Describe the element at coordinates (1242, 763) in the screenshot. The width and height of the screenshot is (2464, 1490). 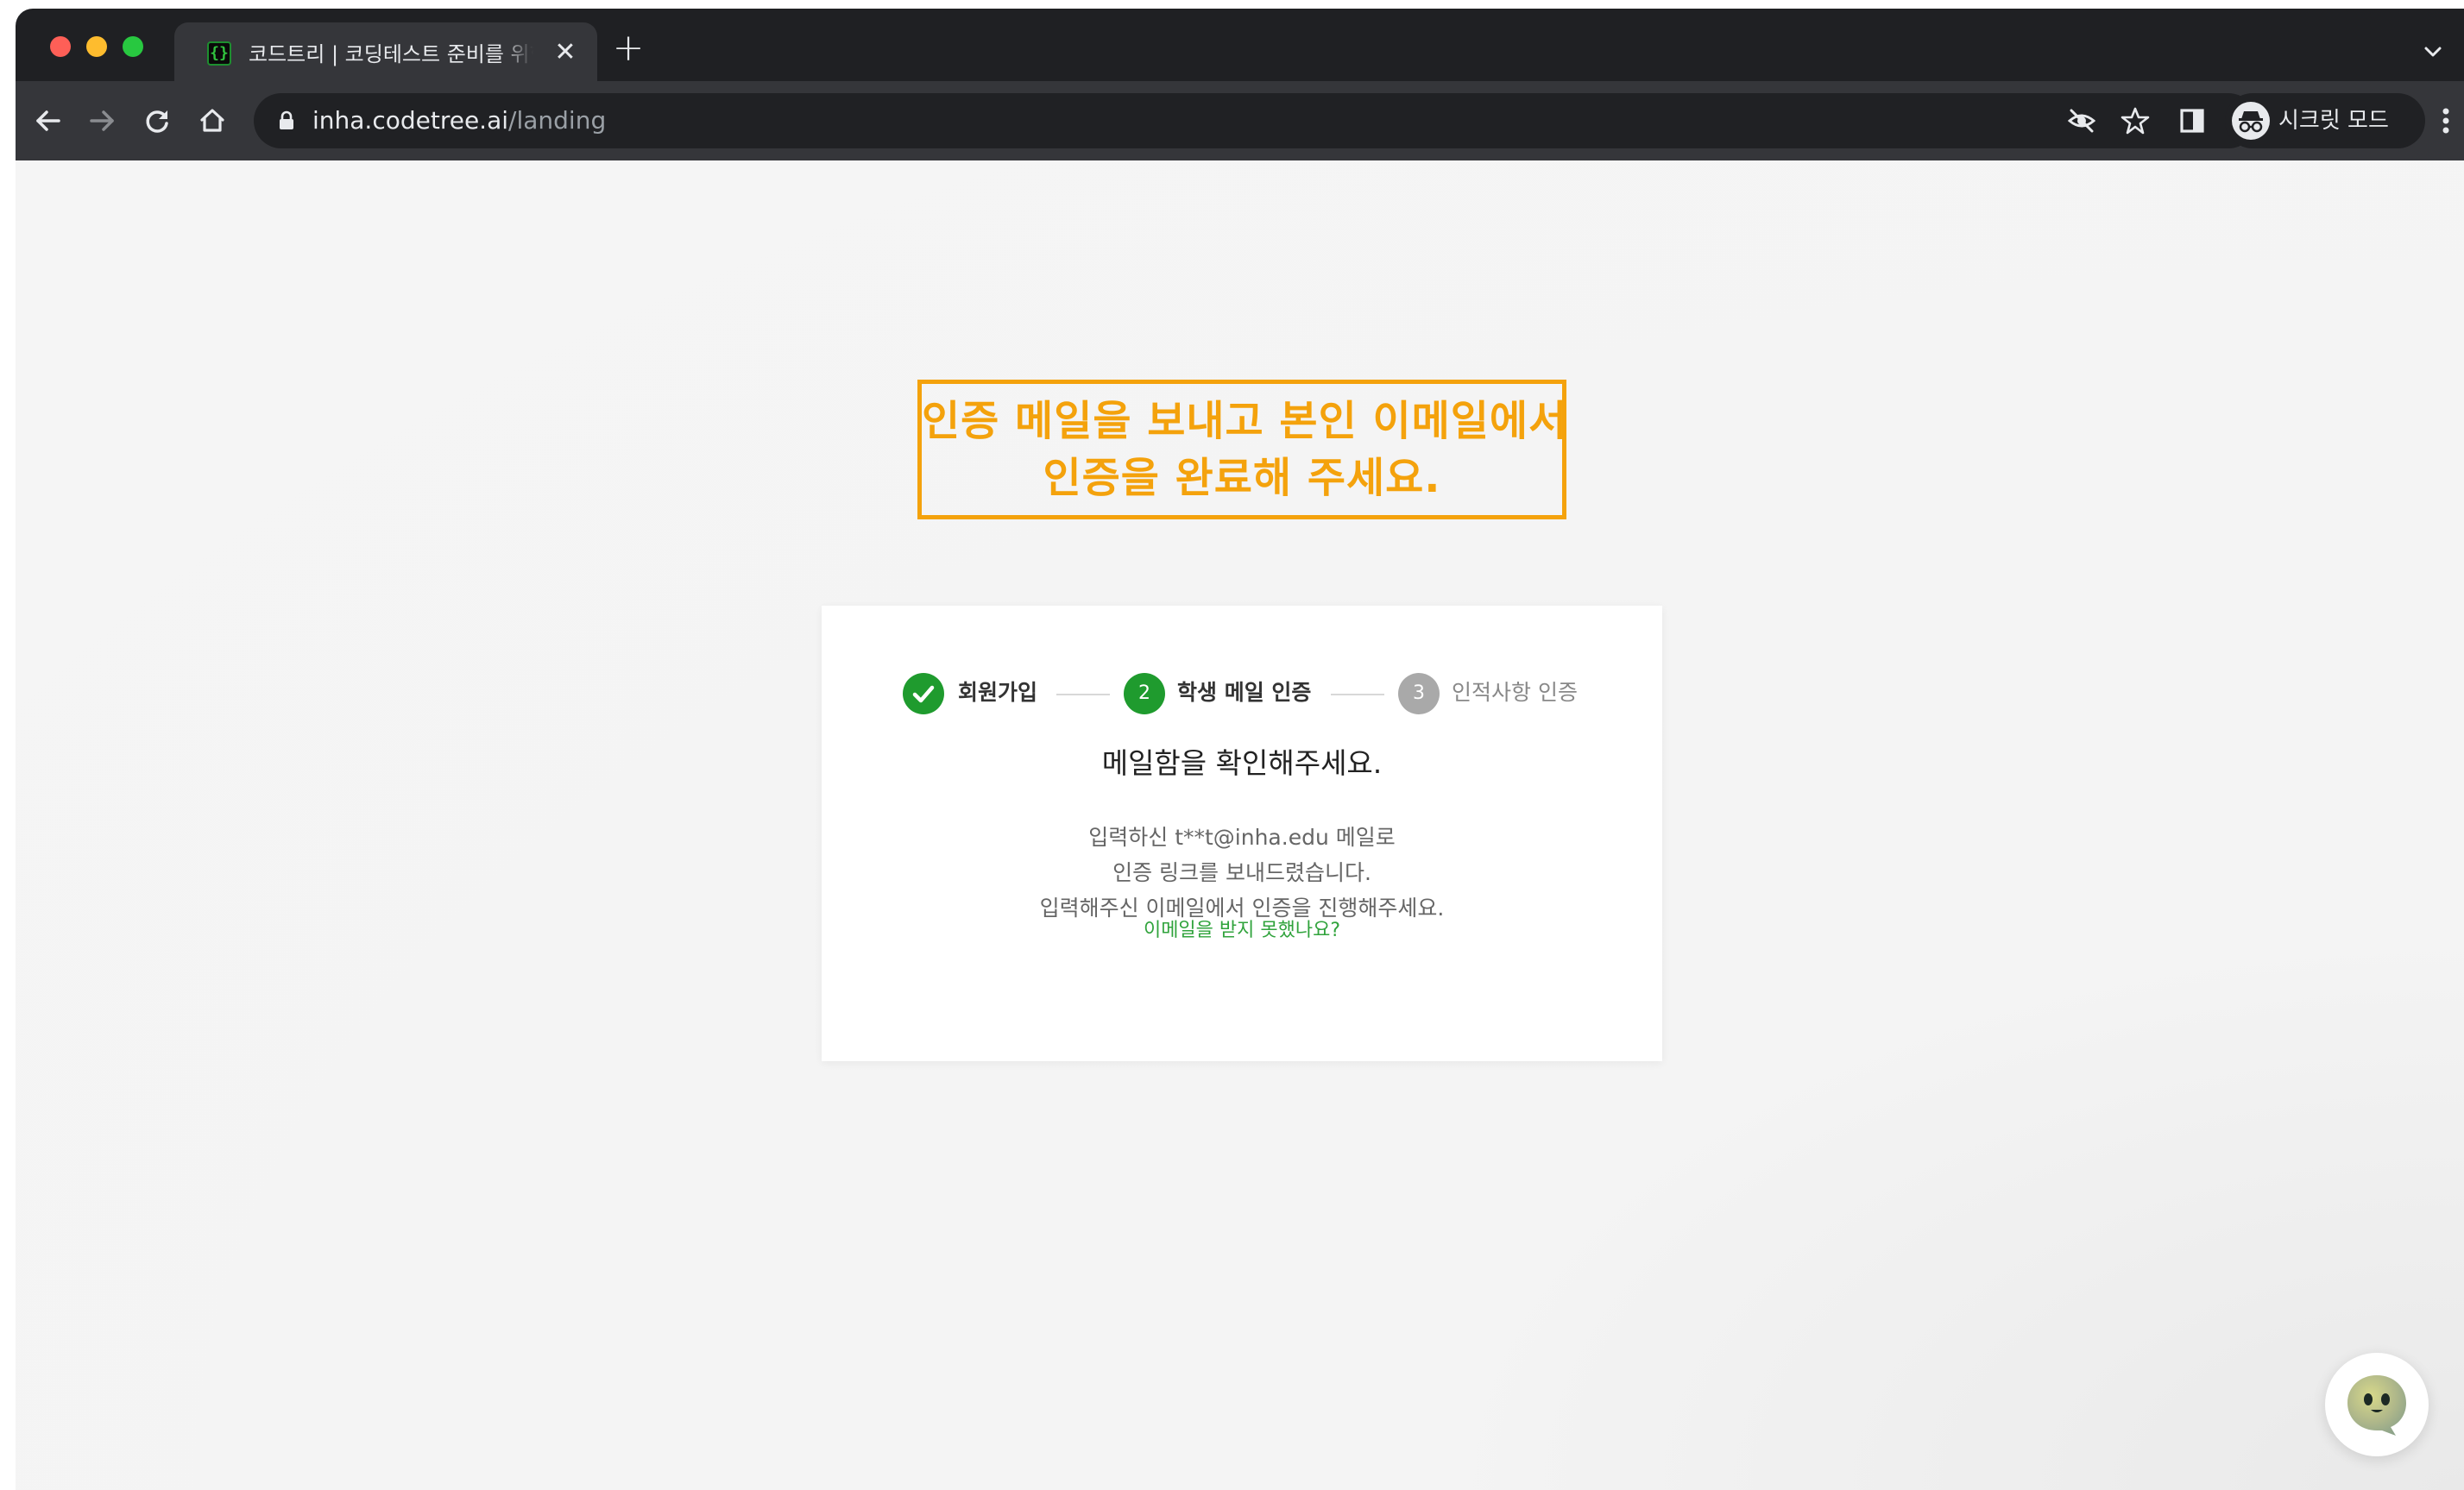
I see `card-title: 메일함을 확인해주세요.` at that location.